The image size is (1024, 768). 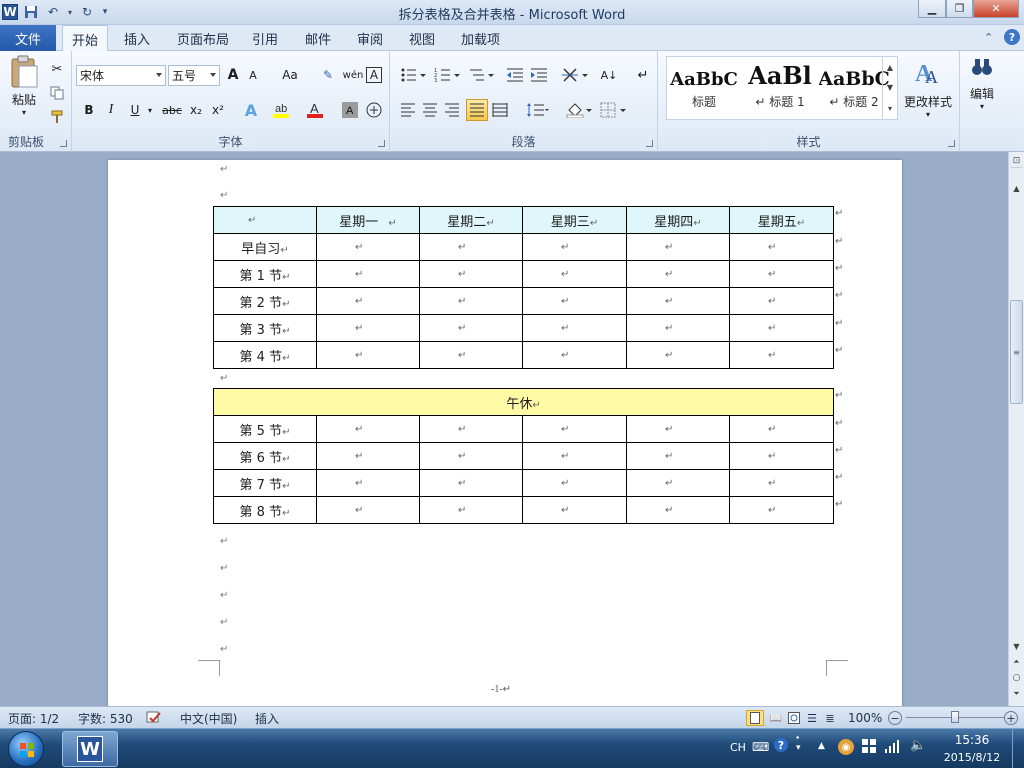 What do you see at coordinates (265, 429) in the screenshot?
I see `table-cell: 第 5 节↵` at bounding box center [265, 429].